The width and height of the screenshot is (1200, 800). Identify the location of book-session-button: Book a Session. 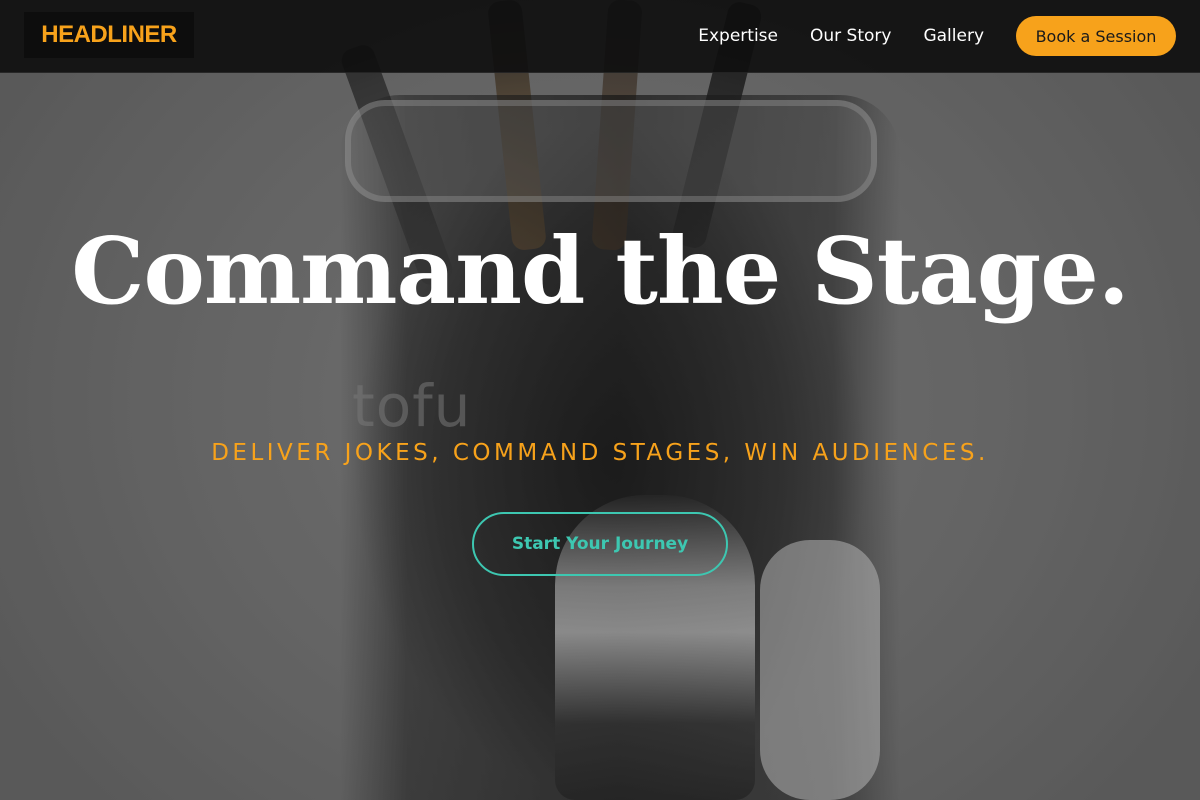
(1096, 36).